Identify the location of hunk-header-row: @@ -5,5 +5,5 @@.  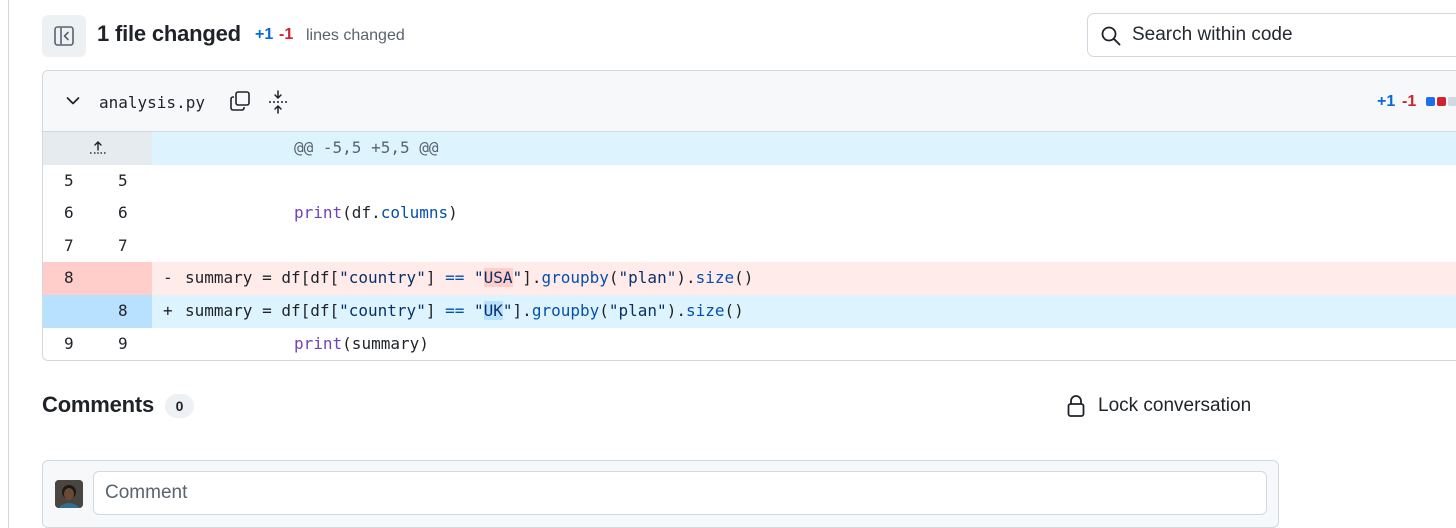
(749, 148).